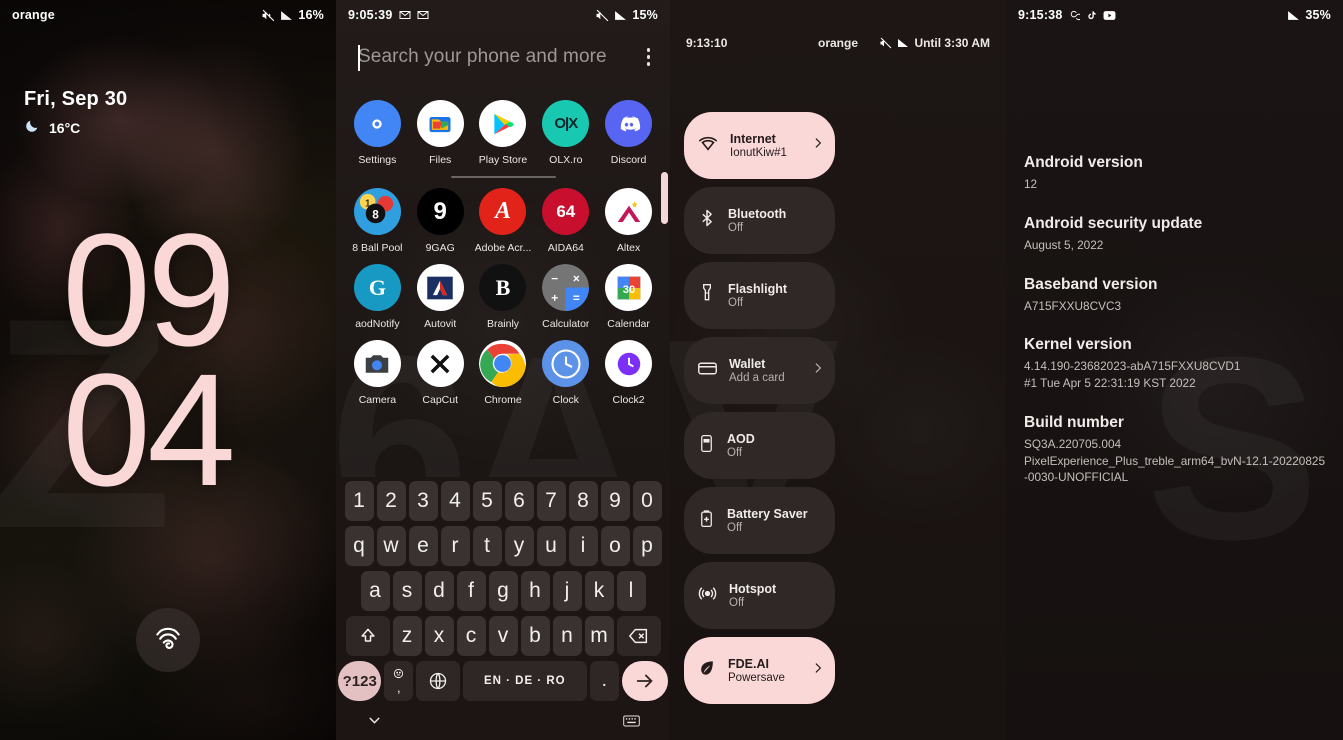 The image size is (1343, 740). I want to click on key-1: 1, so click(359, 501).